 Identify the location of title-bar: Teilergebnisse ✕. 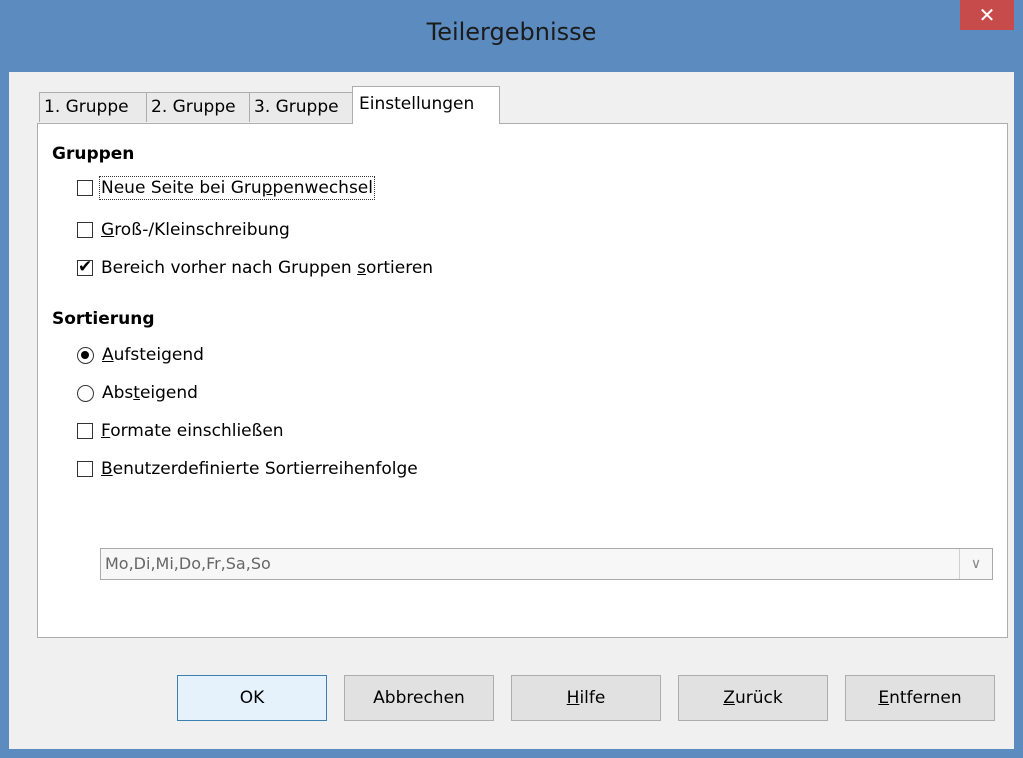
(511, 36).